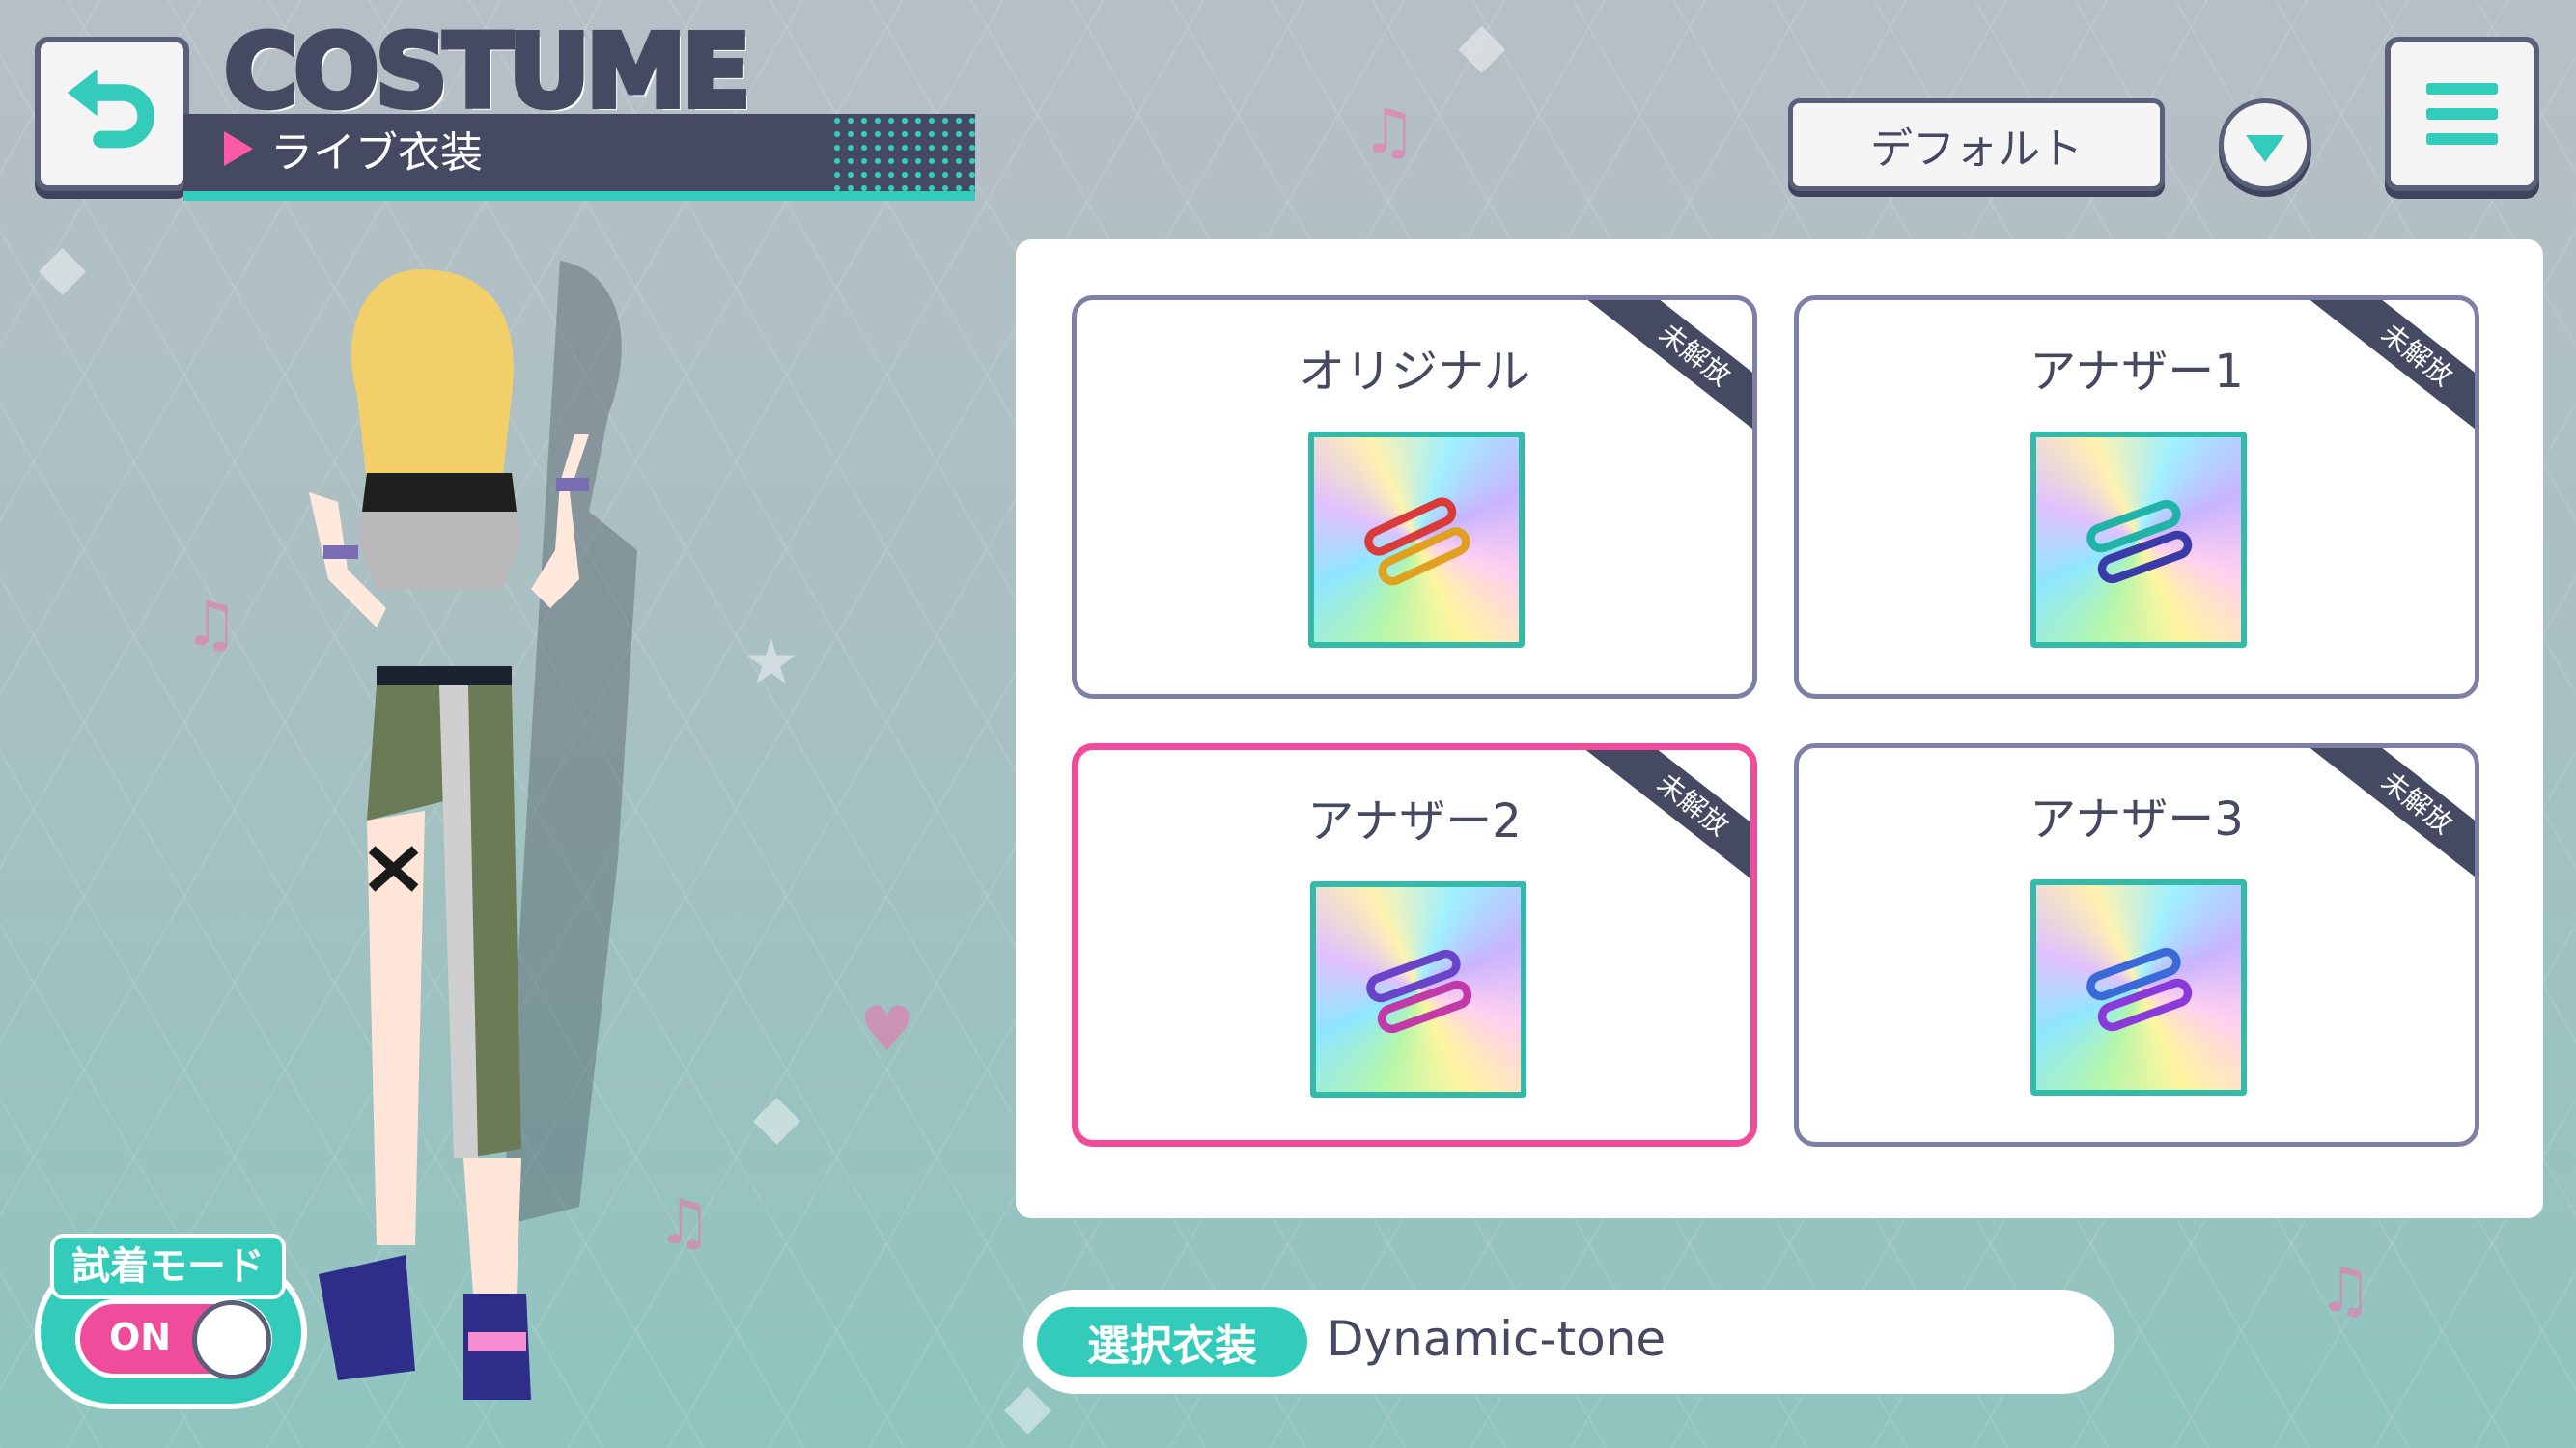  Describe the element at coordinates (377, 153) in the screenshot. I see `page-subtitle-text: ライブ衣装` at that location.